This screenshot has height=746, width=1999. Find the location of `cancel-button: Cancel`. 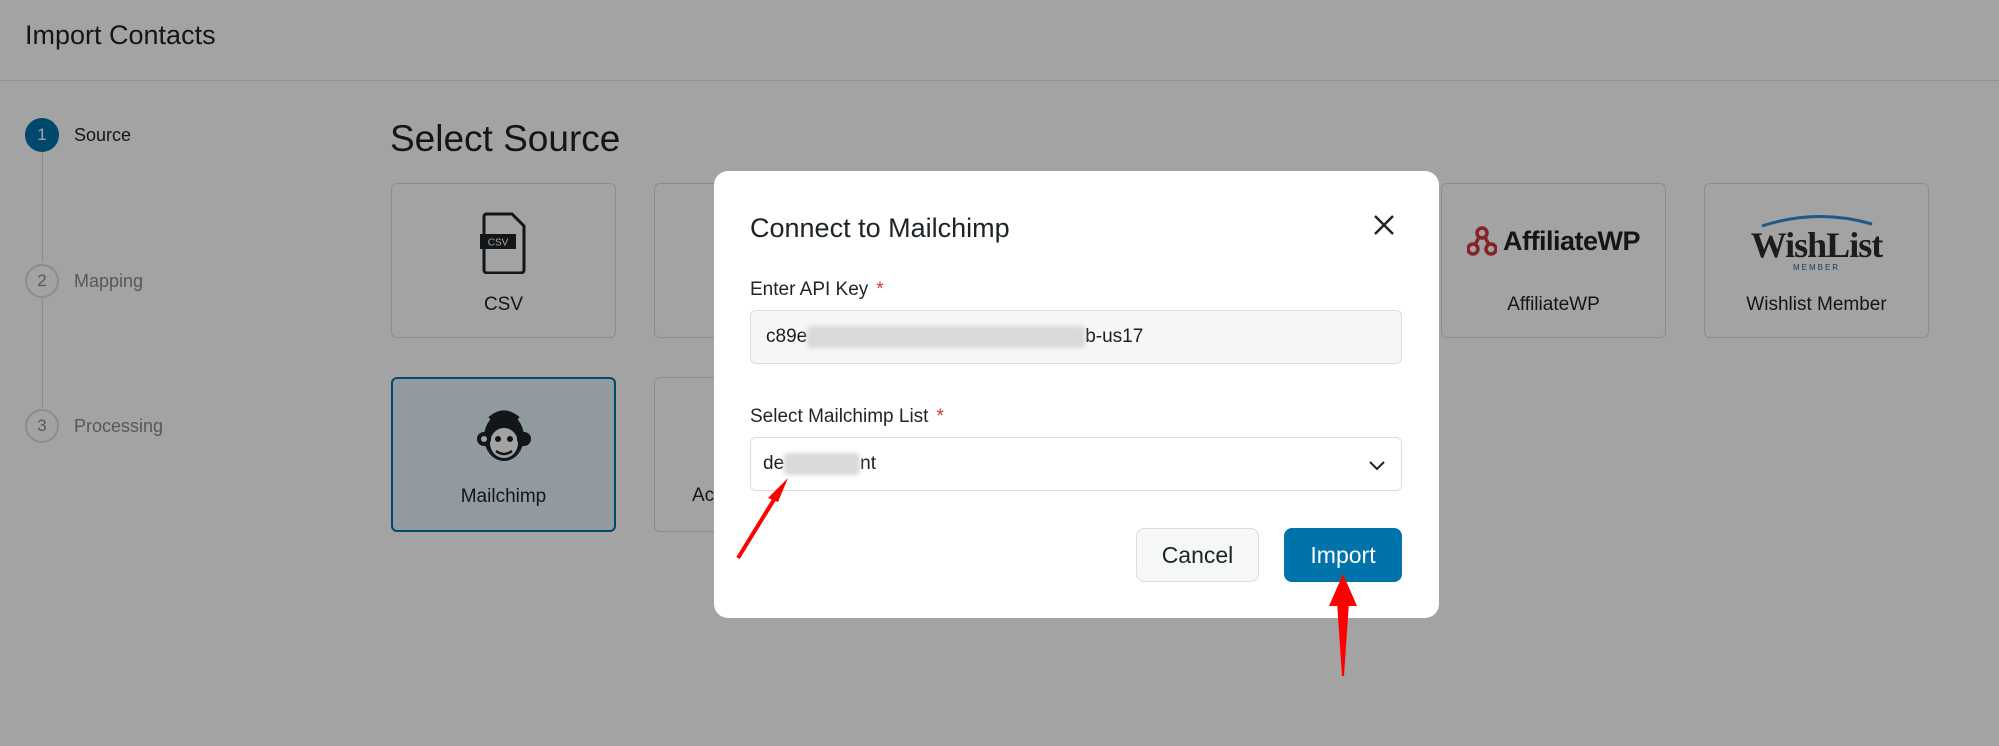

cancel-button: Cancel is located at coordinates (1197, 555).